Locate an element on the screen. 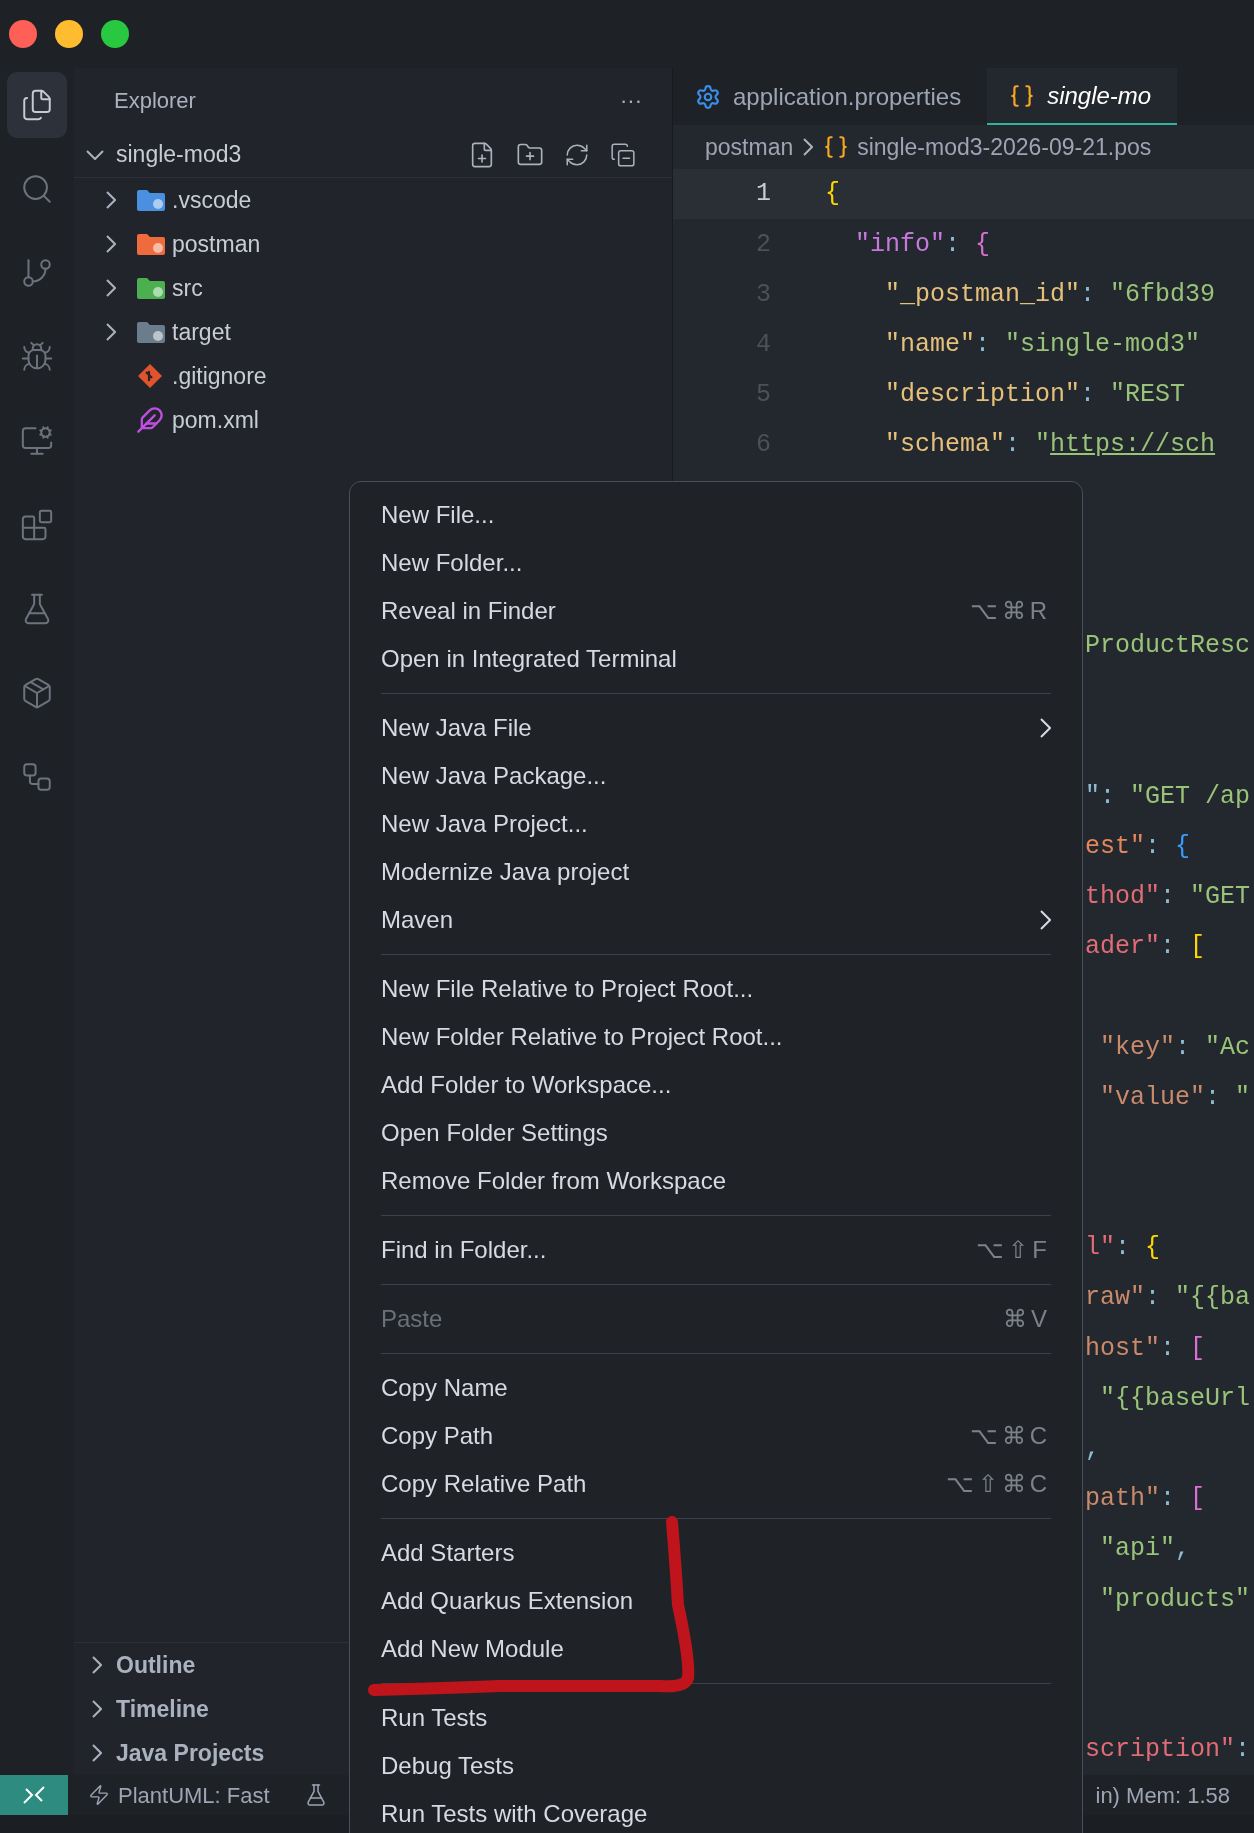  code-line: "description": "REST is located at coordinates (1035, 395).